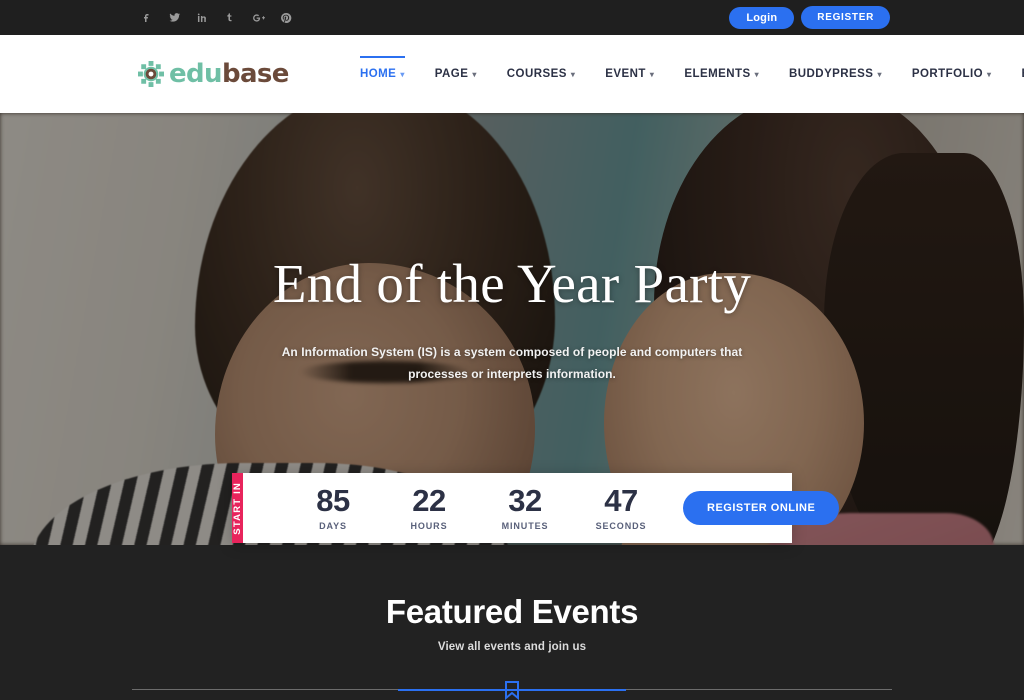  What do you see at coordinates (512, 283) in the screenshot?
I see `hero-title: End of the Year Party` at bounding box center [512, 283].